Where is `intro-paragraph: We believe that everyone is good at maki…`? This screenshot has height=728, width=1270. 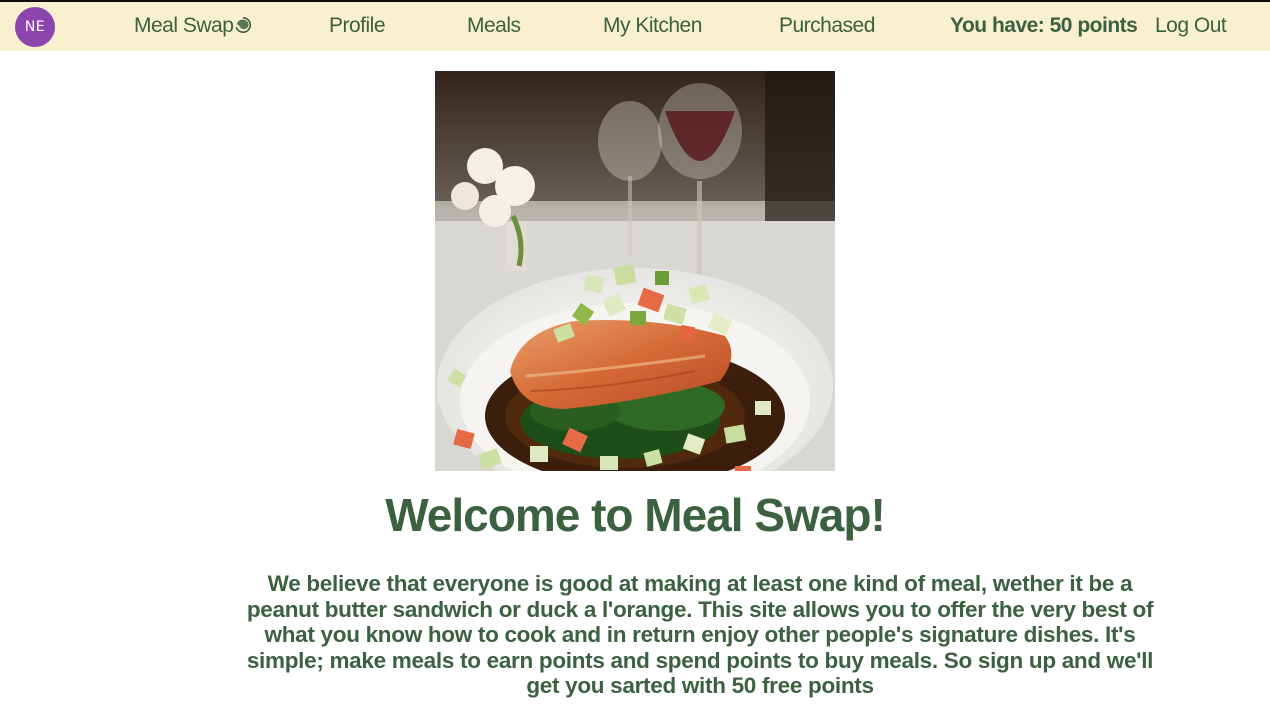
intro-paragraph: We believe that everyone is good at maki… is located at coordinates (700, 634).